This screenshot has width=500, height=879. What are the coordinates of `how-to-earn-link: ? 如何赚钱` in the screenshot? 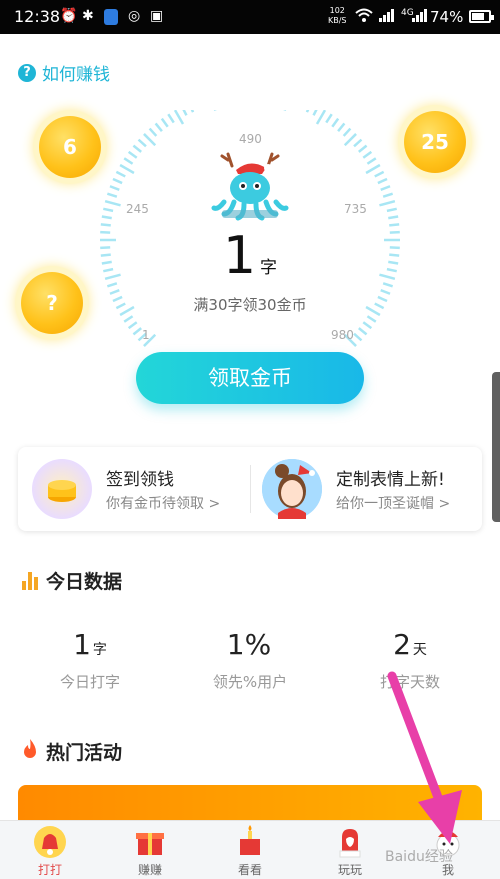 It's located at (64, 72).